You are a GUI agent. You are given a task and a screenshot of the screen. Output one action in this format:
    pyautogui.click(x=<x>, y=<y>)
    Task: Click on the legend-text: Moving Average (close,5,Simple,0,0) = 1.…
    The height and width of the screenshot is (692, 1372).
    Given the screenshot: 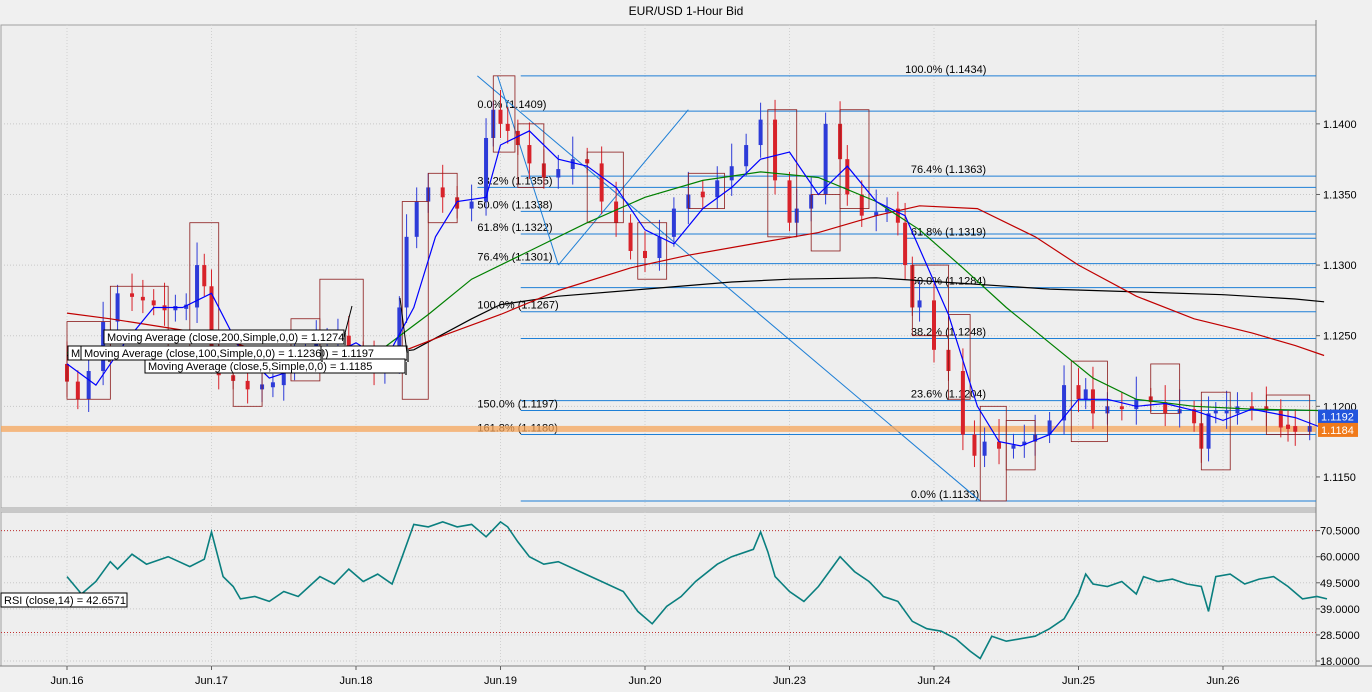 What is the action you would take?
    pyautogui.click(x=260, y=367)
    